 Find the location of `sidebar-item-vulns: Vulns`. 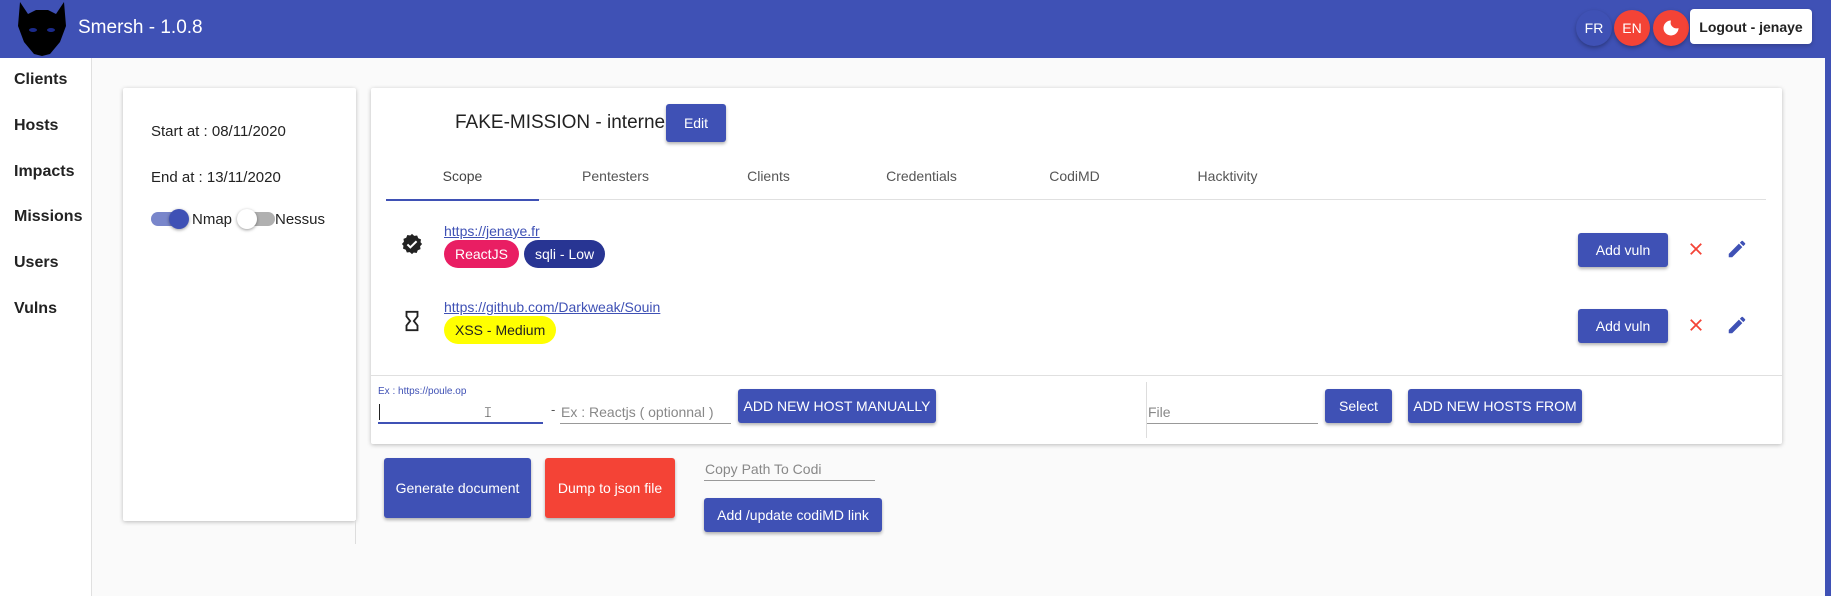

sidebar-item-vulns: Vulns is located at coordinates (35, 309).